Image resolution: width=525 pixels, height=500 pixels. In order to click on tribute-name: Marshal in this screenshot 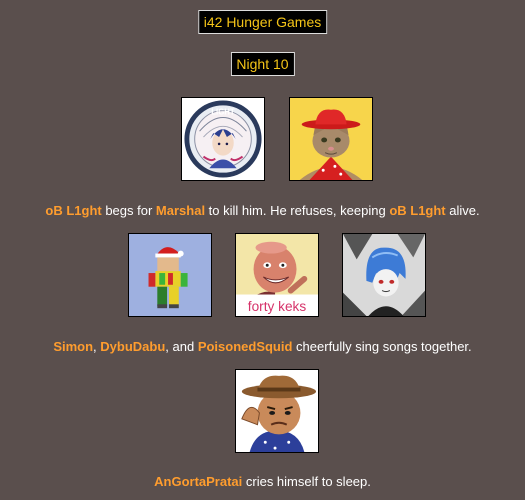, I will do `click(180, 210)`.